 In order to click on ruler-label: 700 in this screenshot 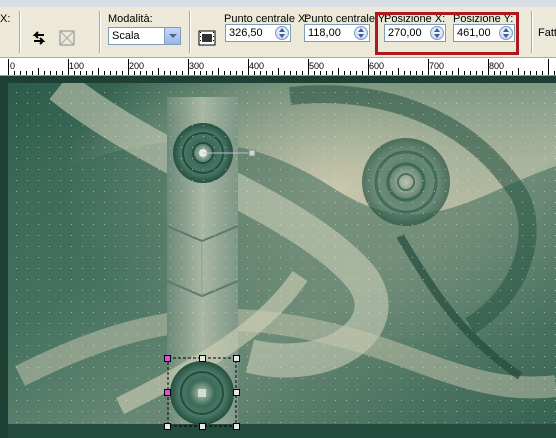, I will do `click(437, 66)`.